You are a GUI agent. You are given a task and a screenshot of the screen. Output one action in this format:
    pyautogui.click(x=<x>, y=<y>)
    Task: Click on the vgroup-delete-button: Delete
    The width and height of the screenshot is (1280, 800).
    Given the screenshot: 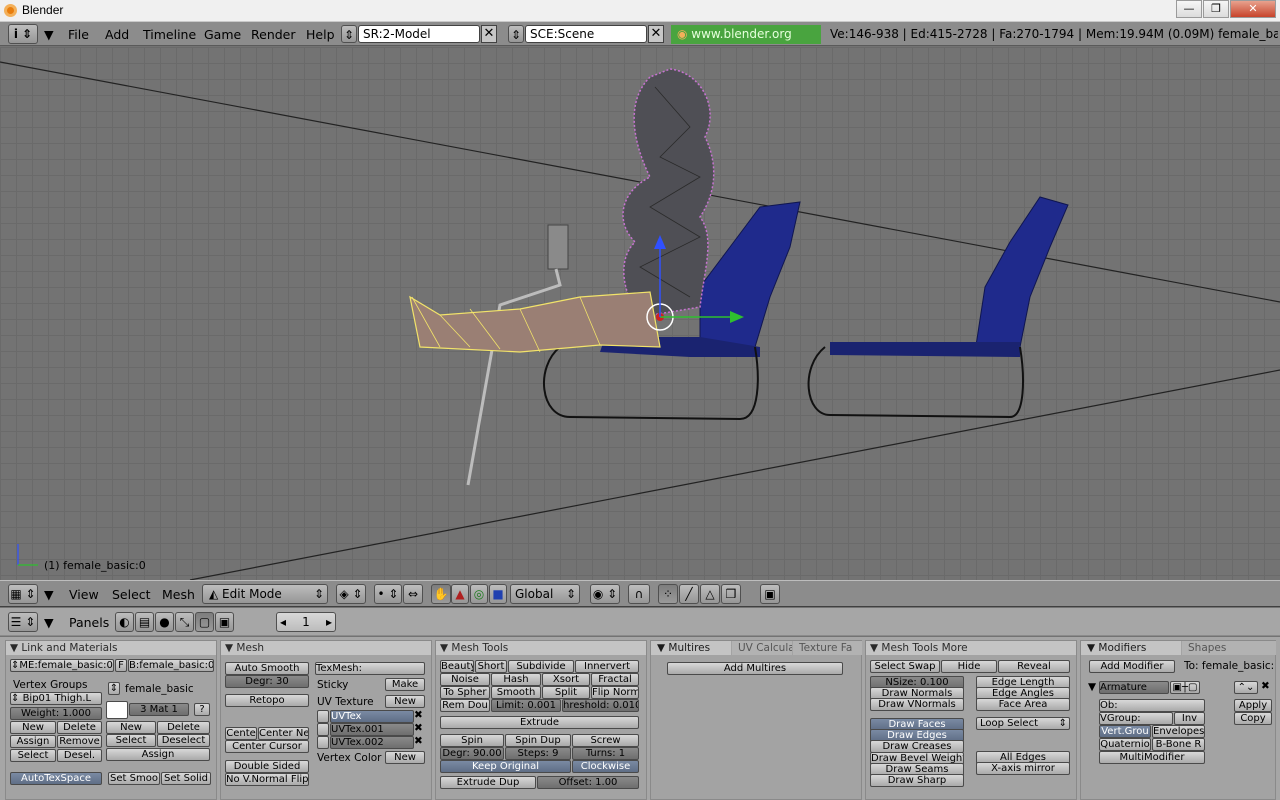 What is the action you would take?
    pyautogui.click(x=79, y=727)
    